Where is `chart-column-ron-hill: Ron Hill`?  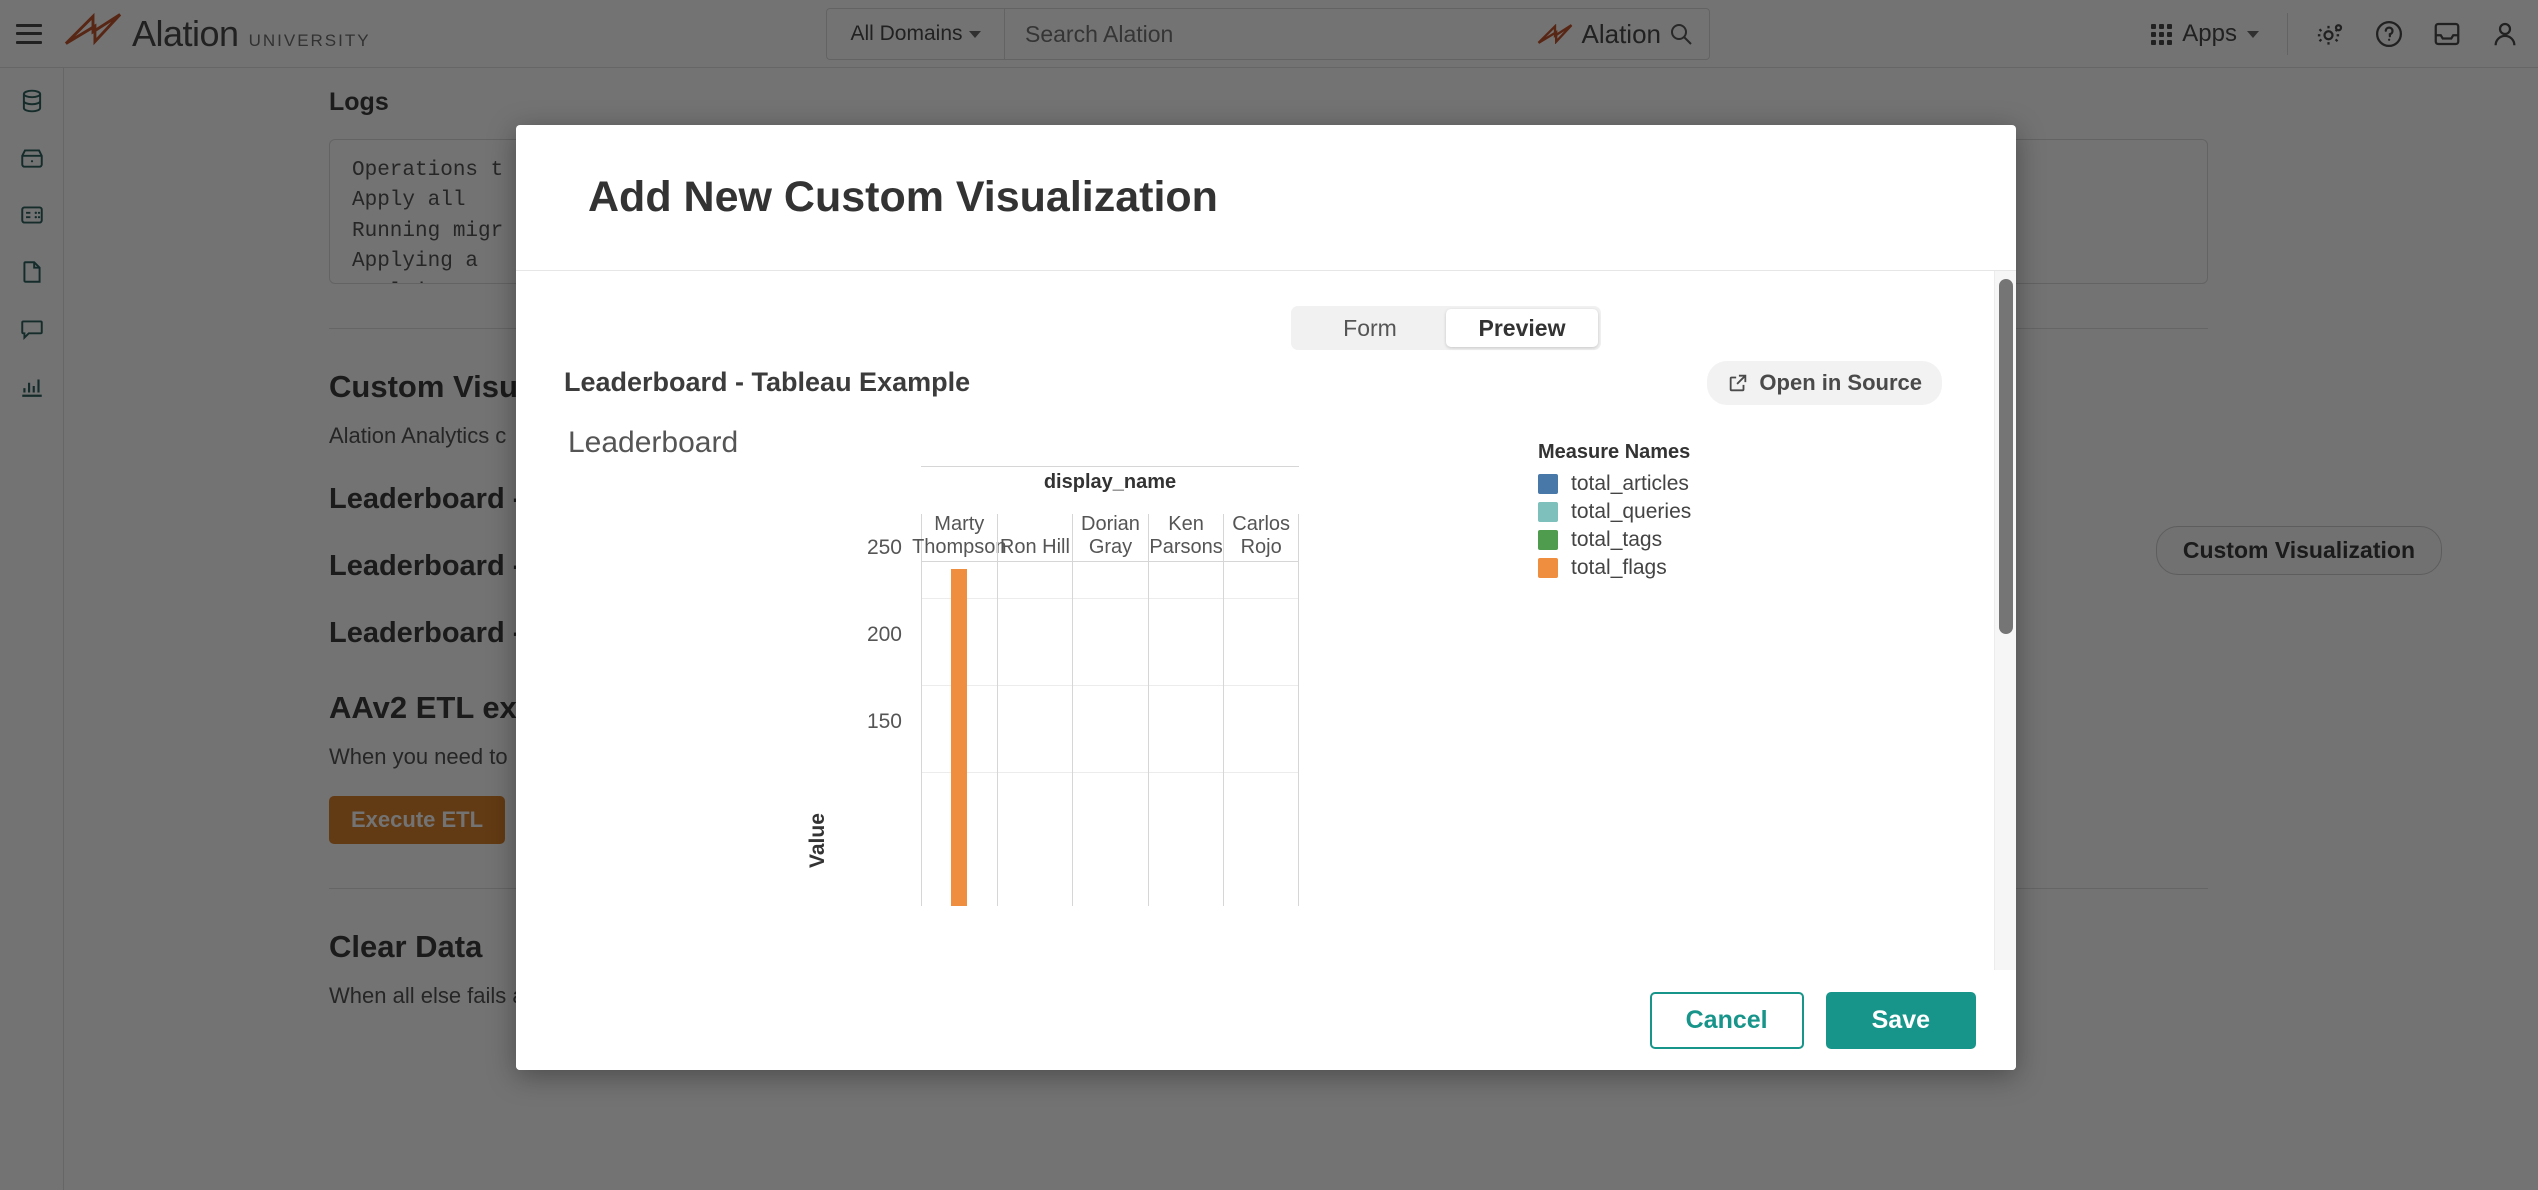
chart-column-ron-hill: Ron Hill is located at coordinates (1034, 710).